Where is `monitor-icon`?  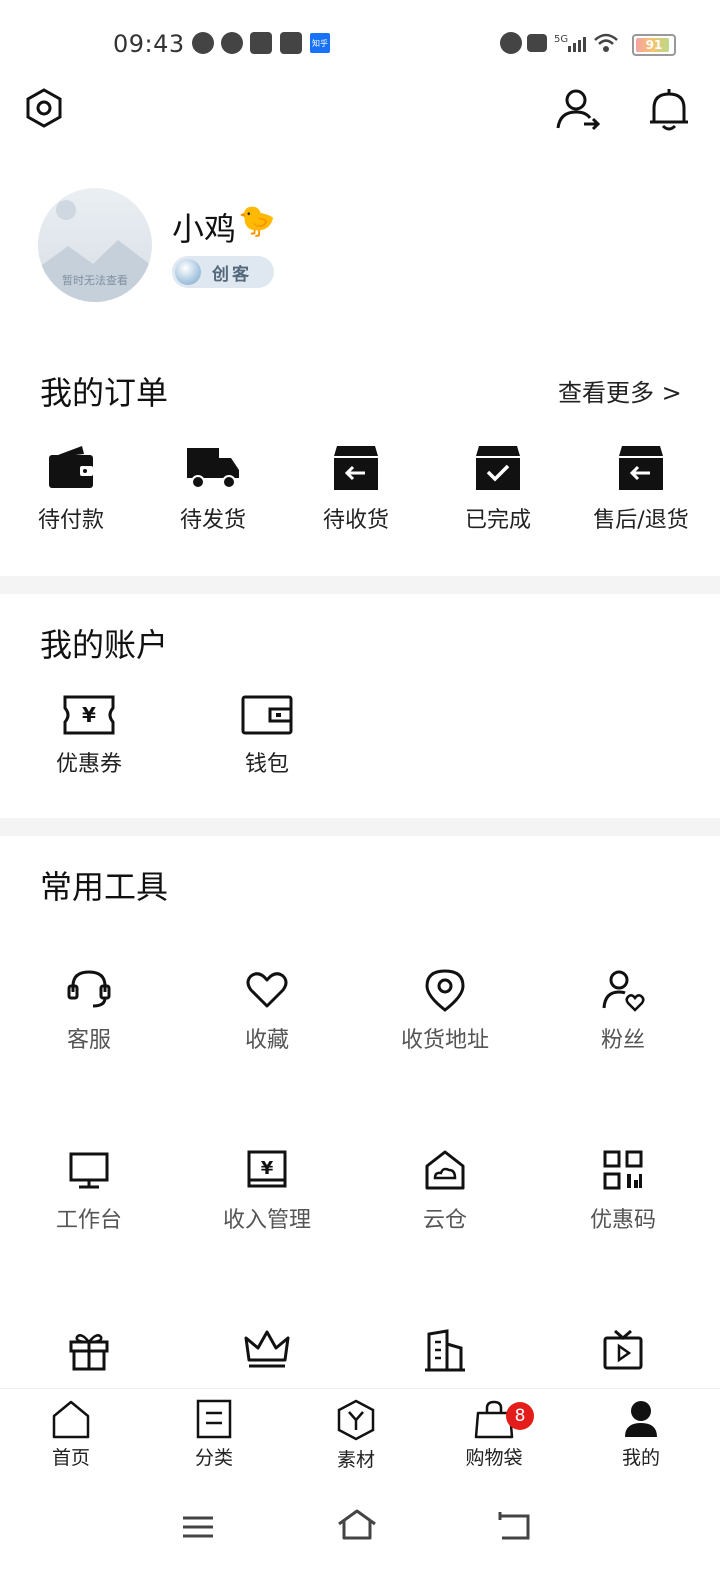
monitor-icon is located at coordinates (89, 1170).